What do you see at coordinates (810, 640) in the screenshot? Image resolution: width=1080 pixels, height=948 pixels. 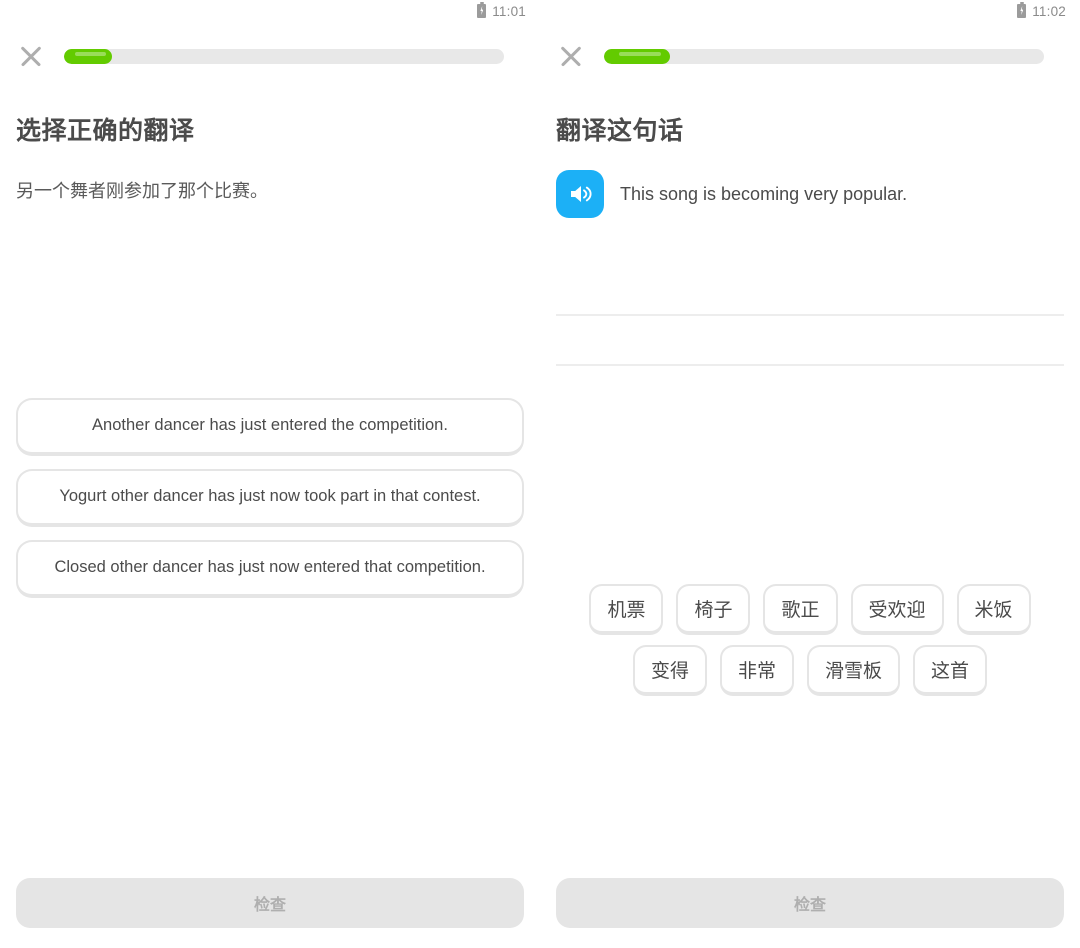 I see `word-bank: 机票 椅子 歌正 受欢迎 米饭 变得 非常 滑雪板 这首` at bounding box center [810, 640].